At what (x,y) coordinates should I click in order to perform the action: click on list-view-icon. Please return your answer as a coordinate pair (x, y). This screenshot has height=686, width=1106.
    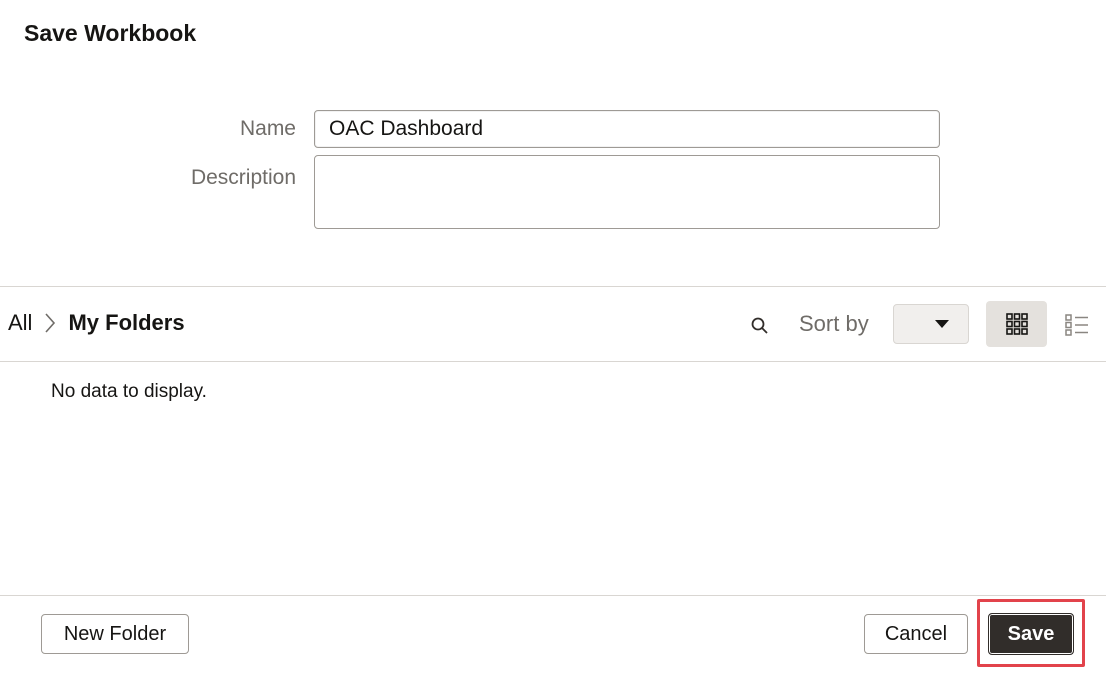
    Looking at the image, I should click on (1076, 325).